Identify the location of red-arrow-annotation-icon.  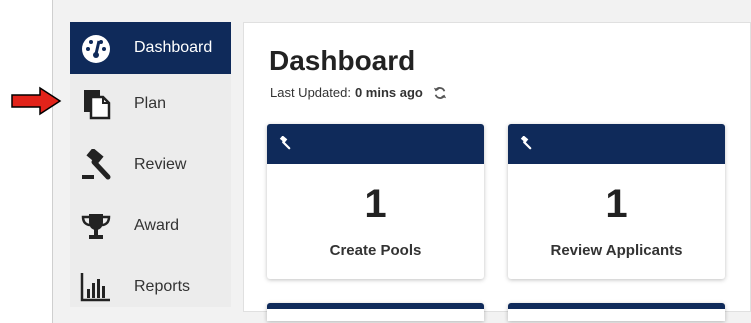
(36, 101).